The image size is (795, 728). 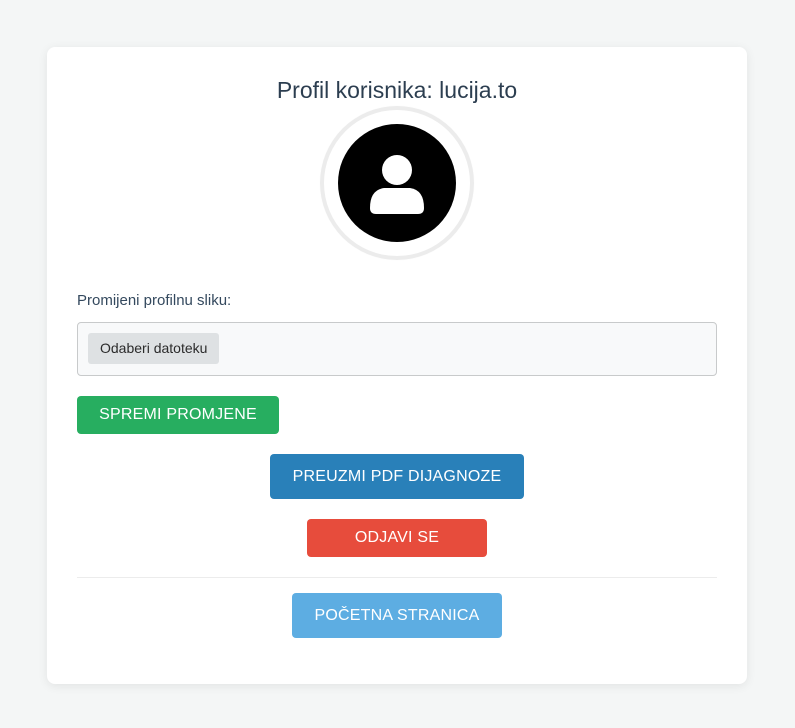 I want to click on file-input: Odaberi datoteku, so click(x=397, y=349).